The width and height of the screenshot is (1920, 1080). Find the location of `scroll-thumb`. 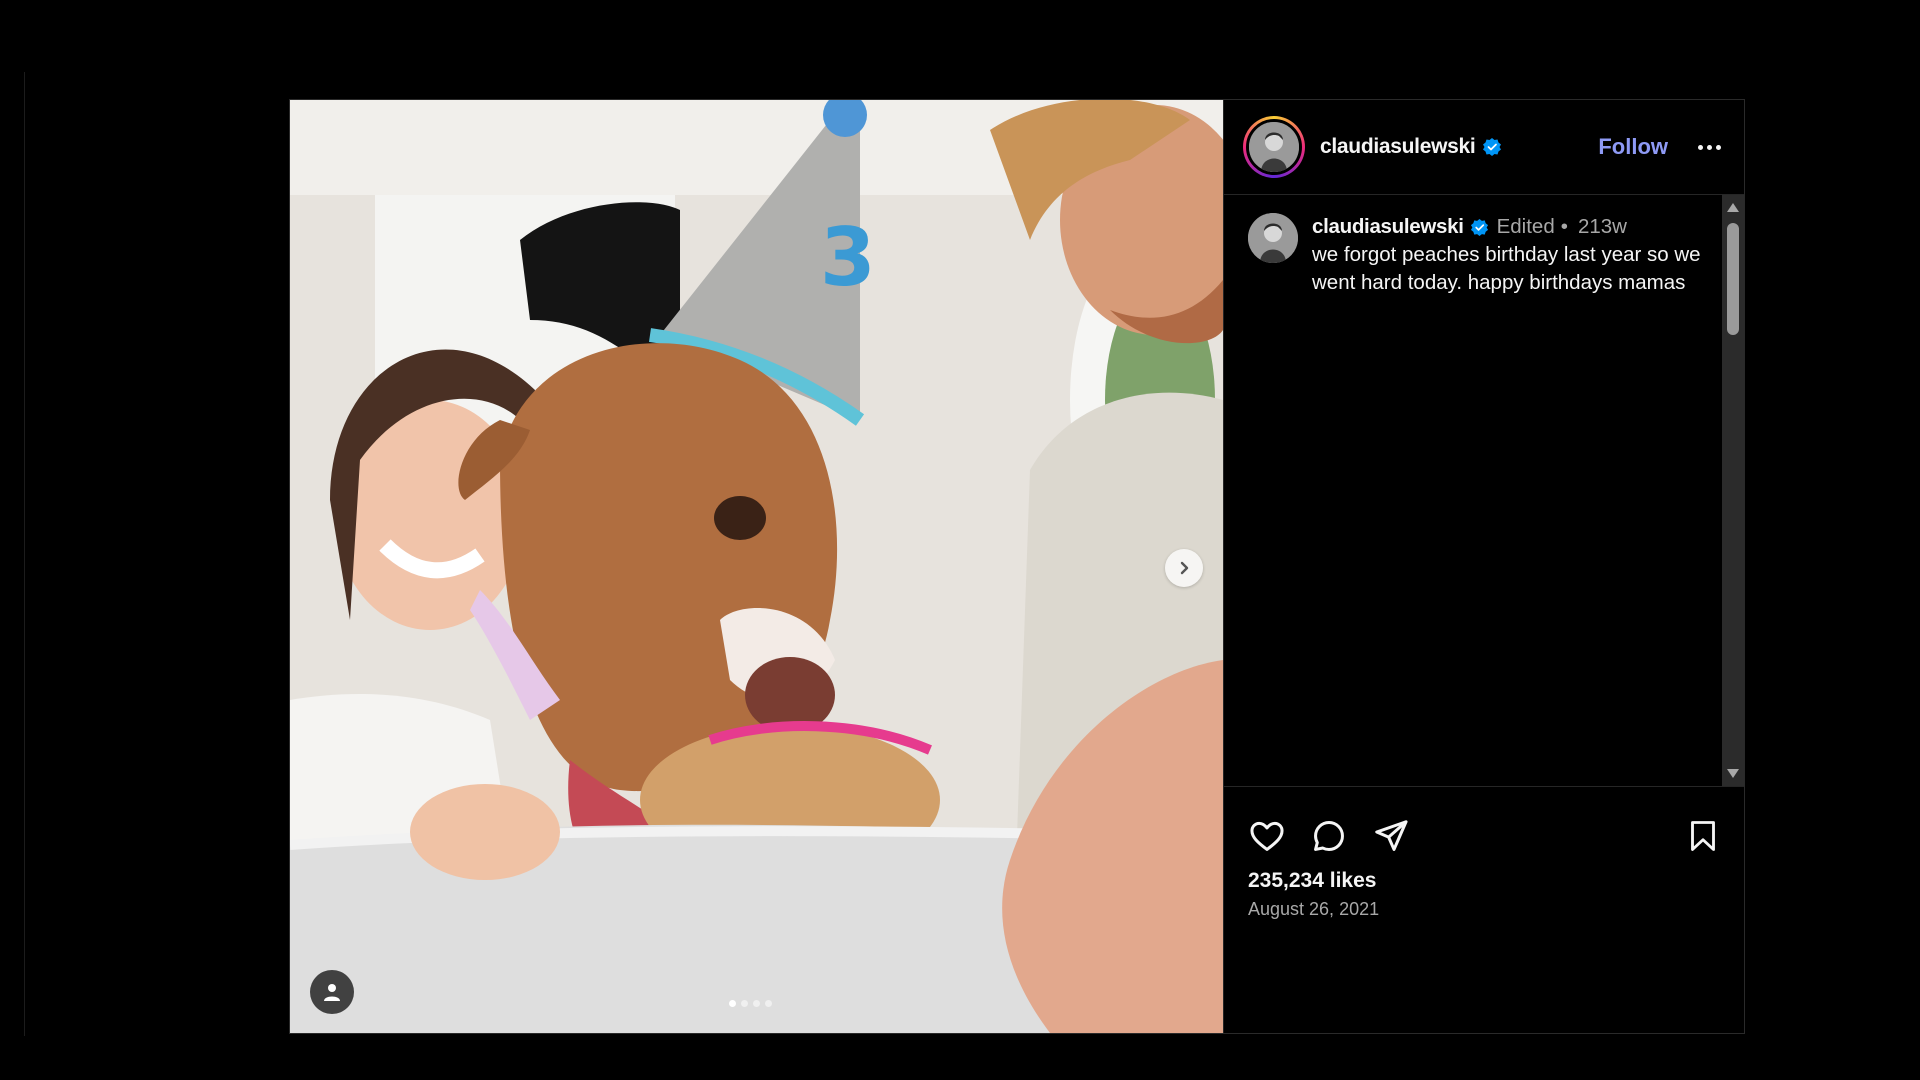

scroll-thumb is located at coordinates (1733, 279).